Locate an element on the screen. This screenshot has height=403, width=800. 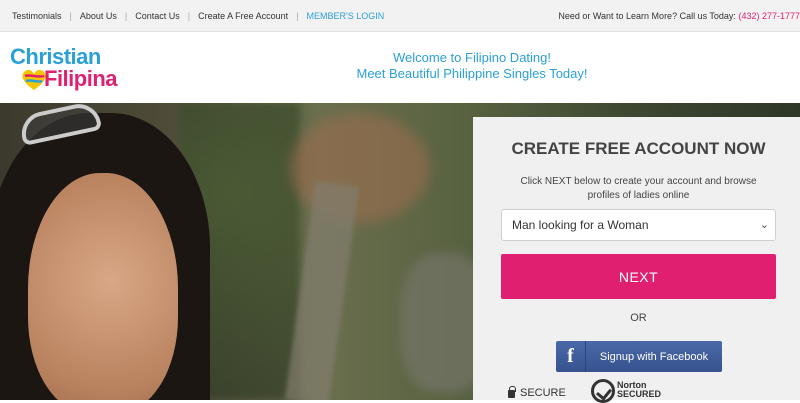
seeking-select-value: Man looking for a Woman is located at coordinates (580, 225).